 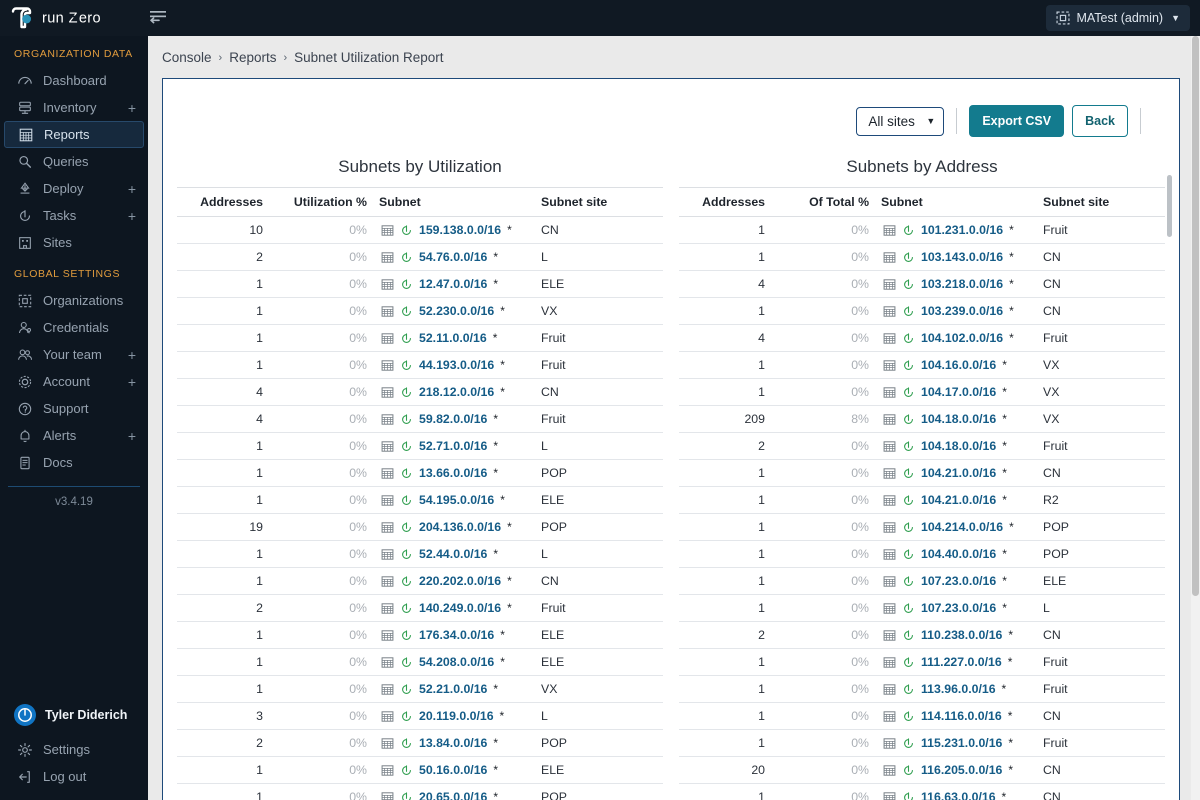 What do you see at coordinates (158, 18) in the screenshot?
I see `menu-collapse-icon` at bounding box center [158, 18].